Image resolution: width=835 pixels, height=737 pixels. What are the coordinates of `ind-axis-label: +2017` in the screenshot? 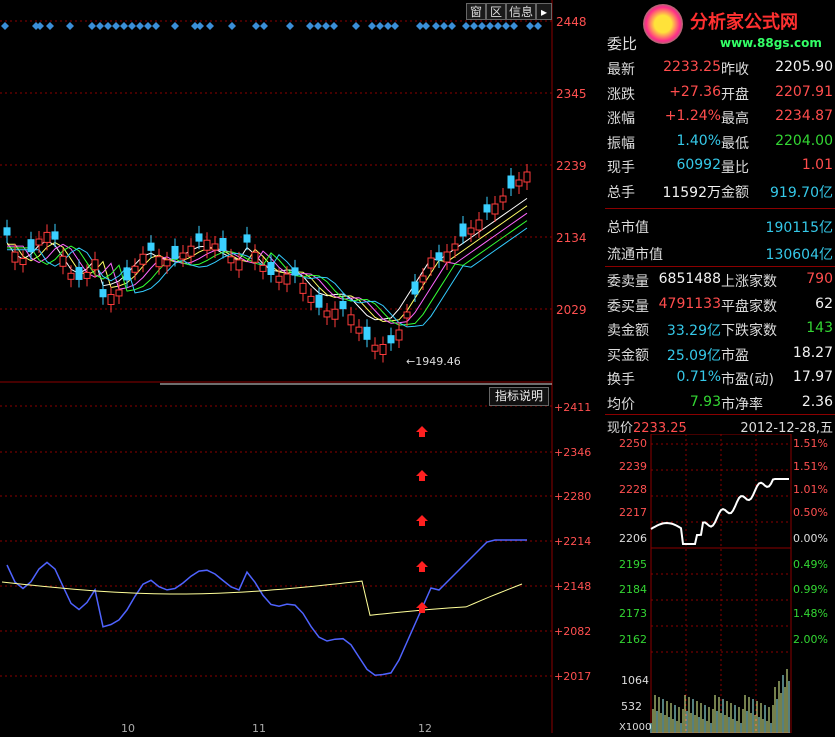 It's located at (573, 676).